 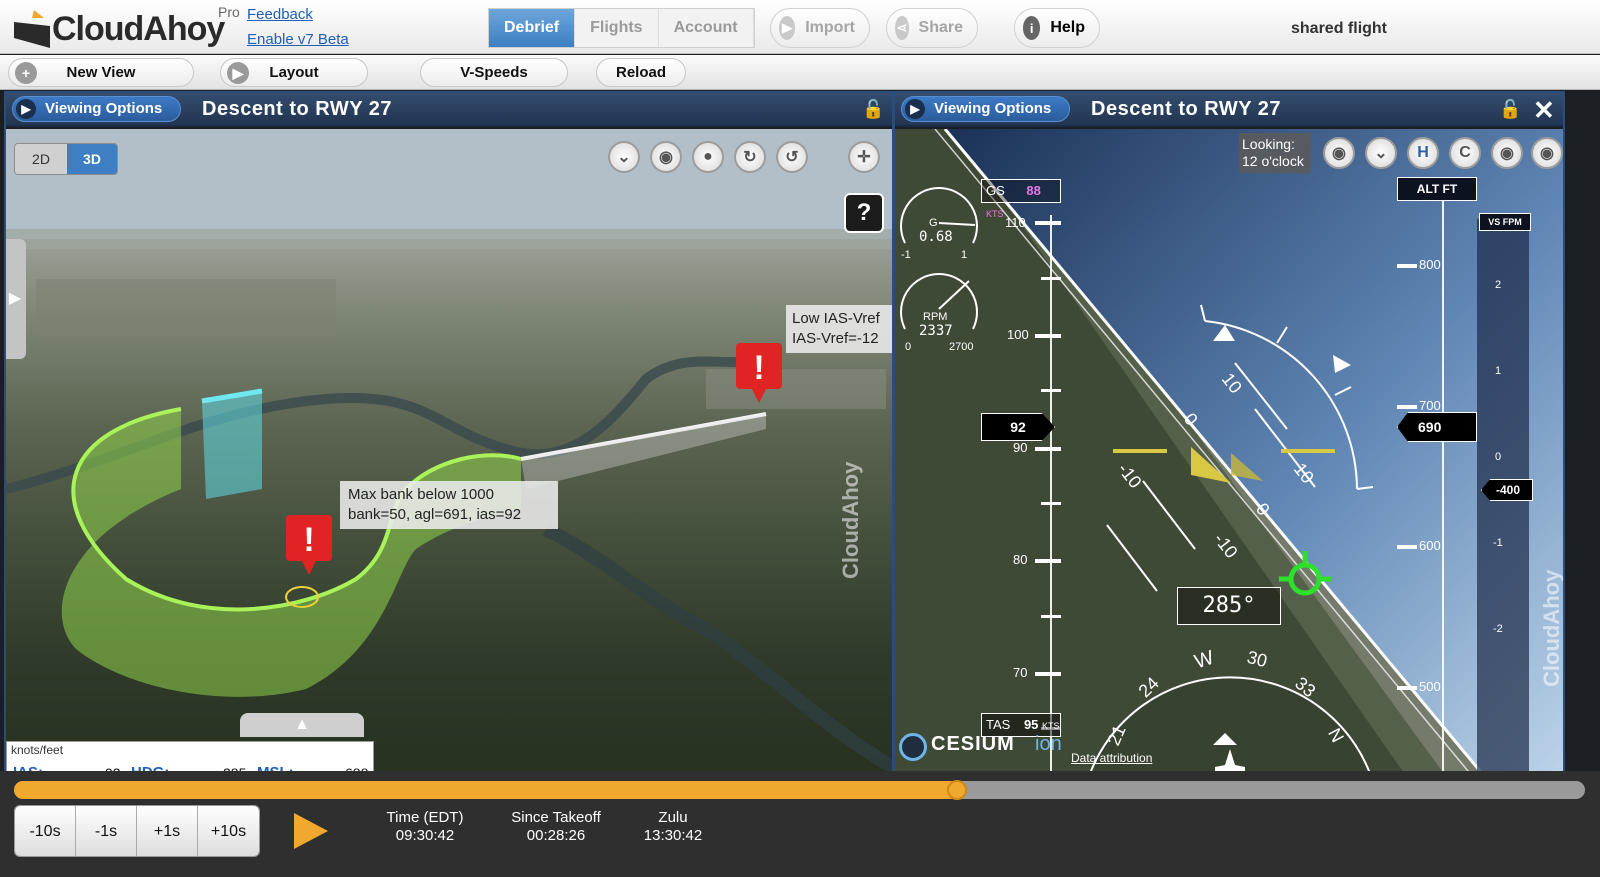 What do you see at coordinates (1268, 144) in the screenshot?
I see `looking-label: Looking:` at bounding box center [1268, 144].